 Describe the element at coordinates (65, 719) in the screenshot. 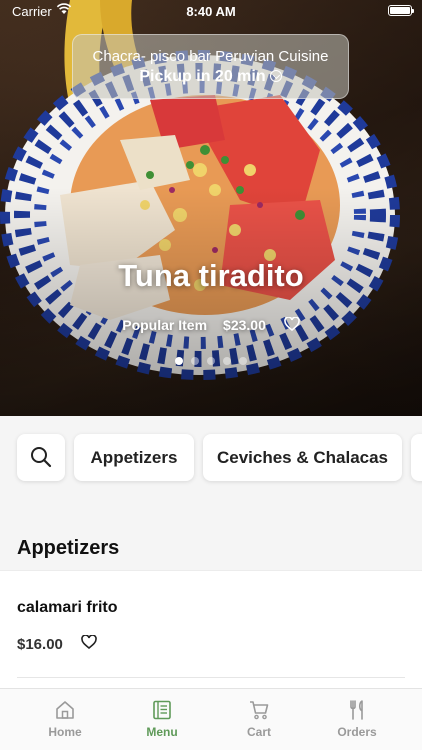

I see `tab-home: Home` at that location.